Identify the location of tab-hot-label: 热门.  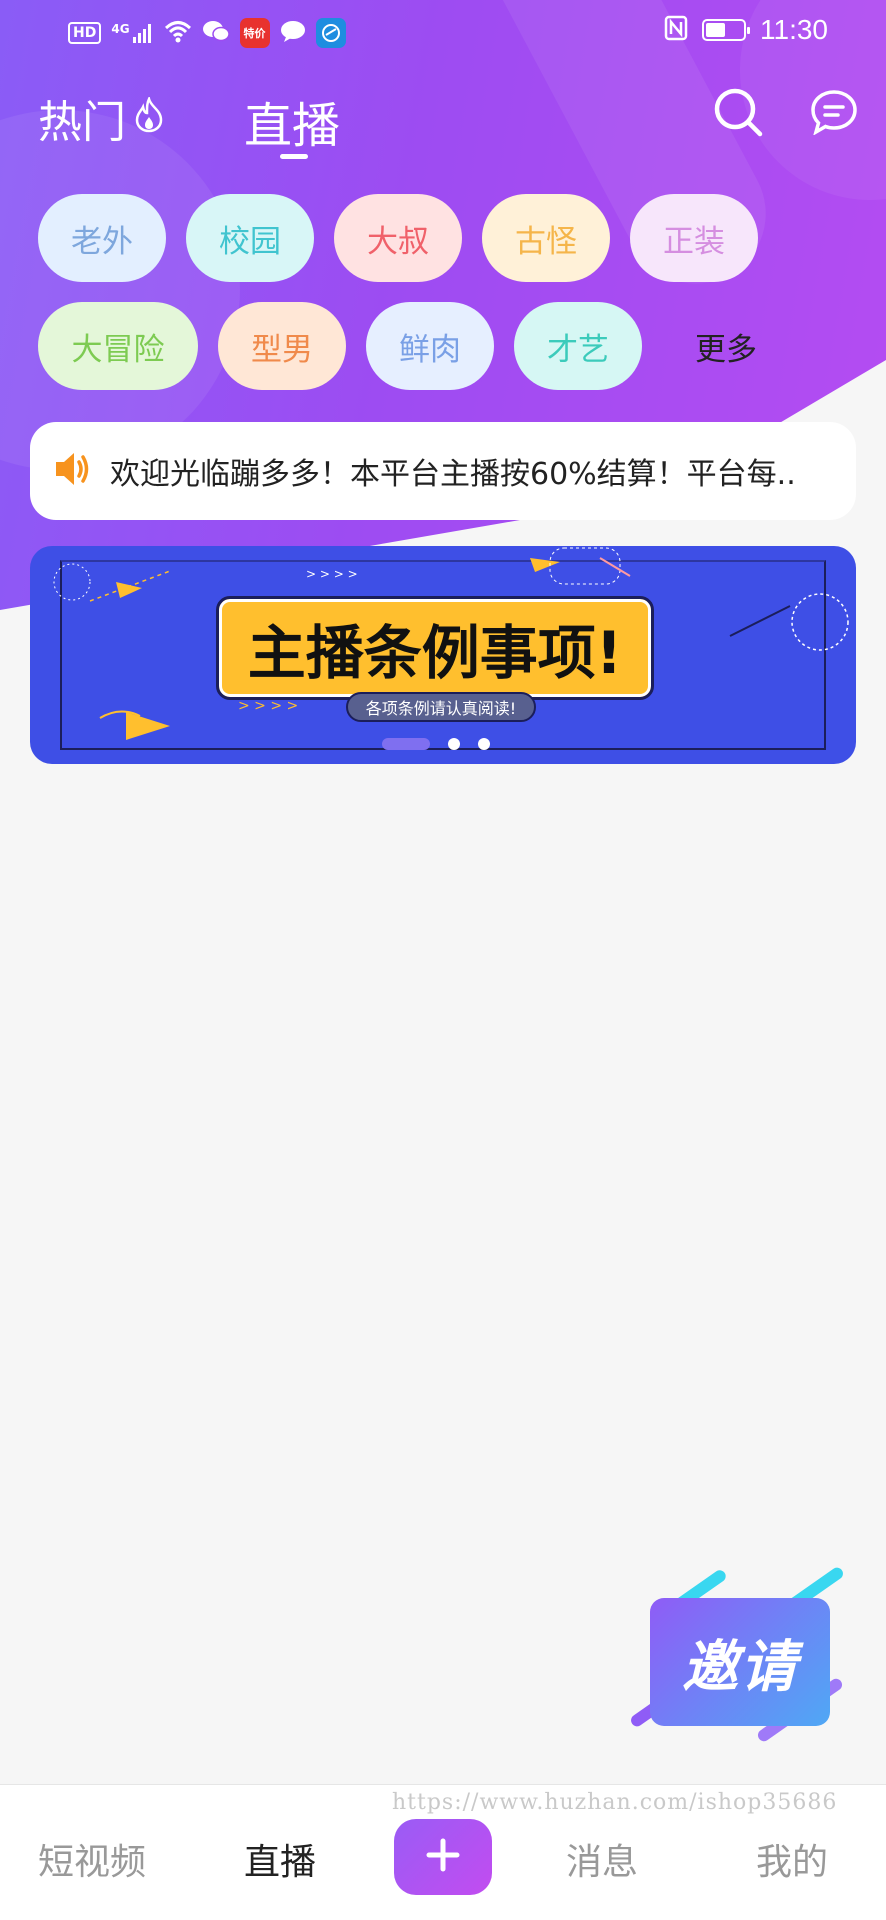
(82, 122).